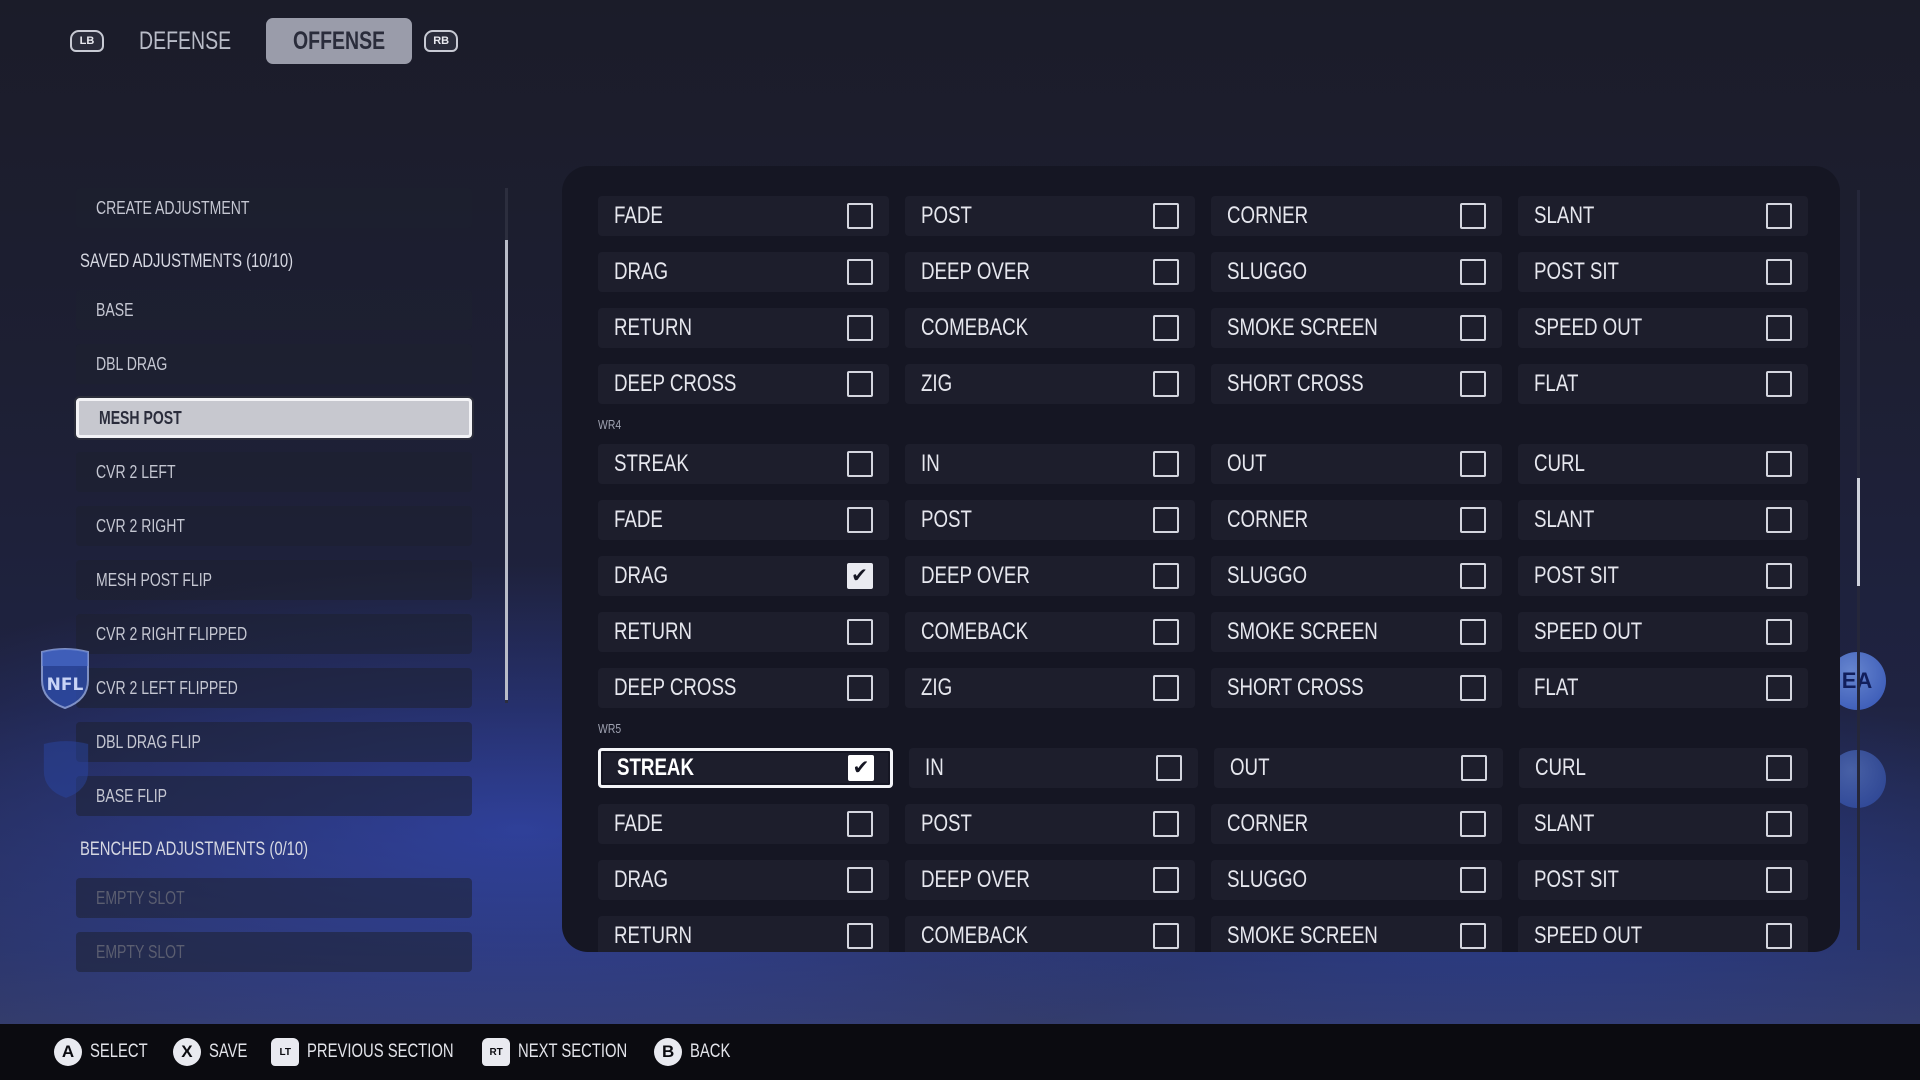  I want to click on saved-adjustment-dbl-drag-flip: DBL DRAG FLIP, so click(274, 742).